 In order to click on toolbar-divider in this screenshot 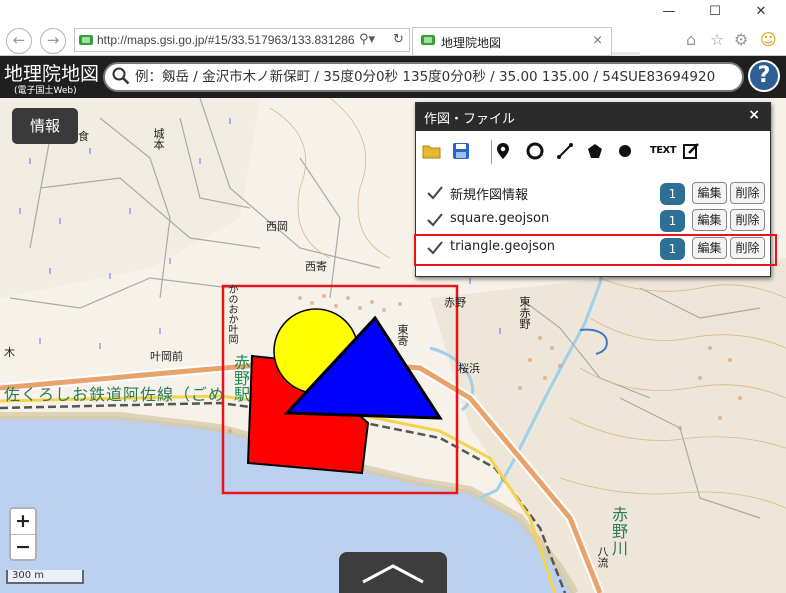, I will do `click(491, 152)`.